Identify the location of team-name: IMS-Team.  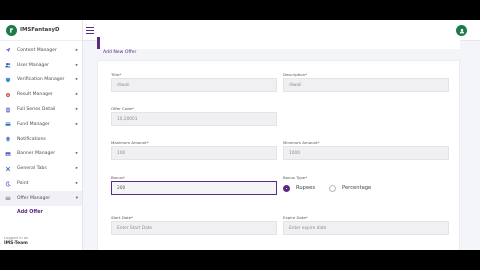
(16, 243).